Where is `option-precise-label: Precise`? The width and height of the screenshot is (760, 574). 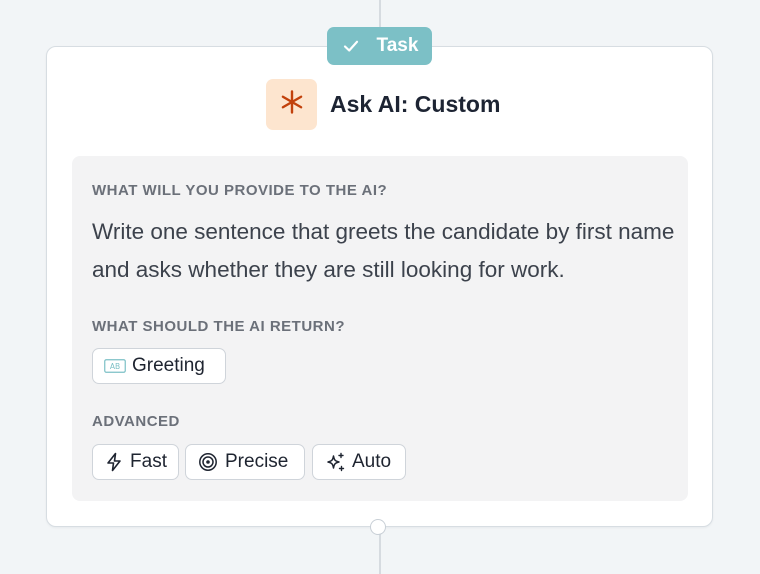 option-precise-label: Precise is located at coordinates (257, 461).